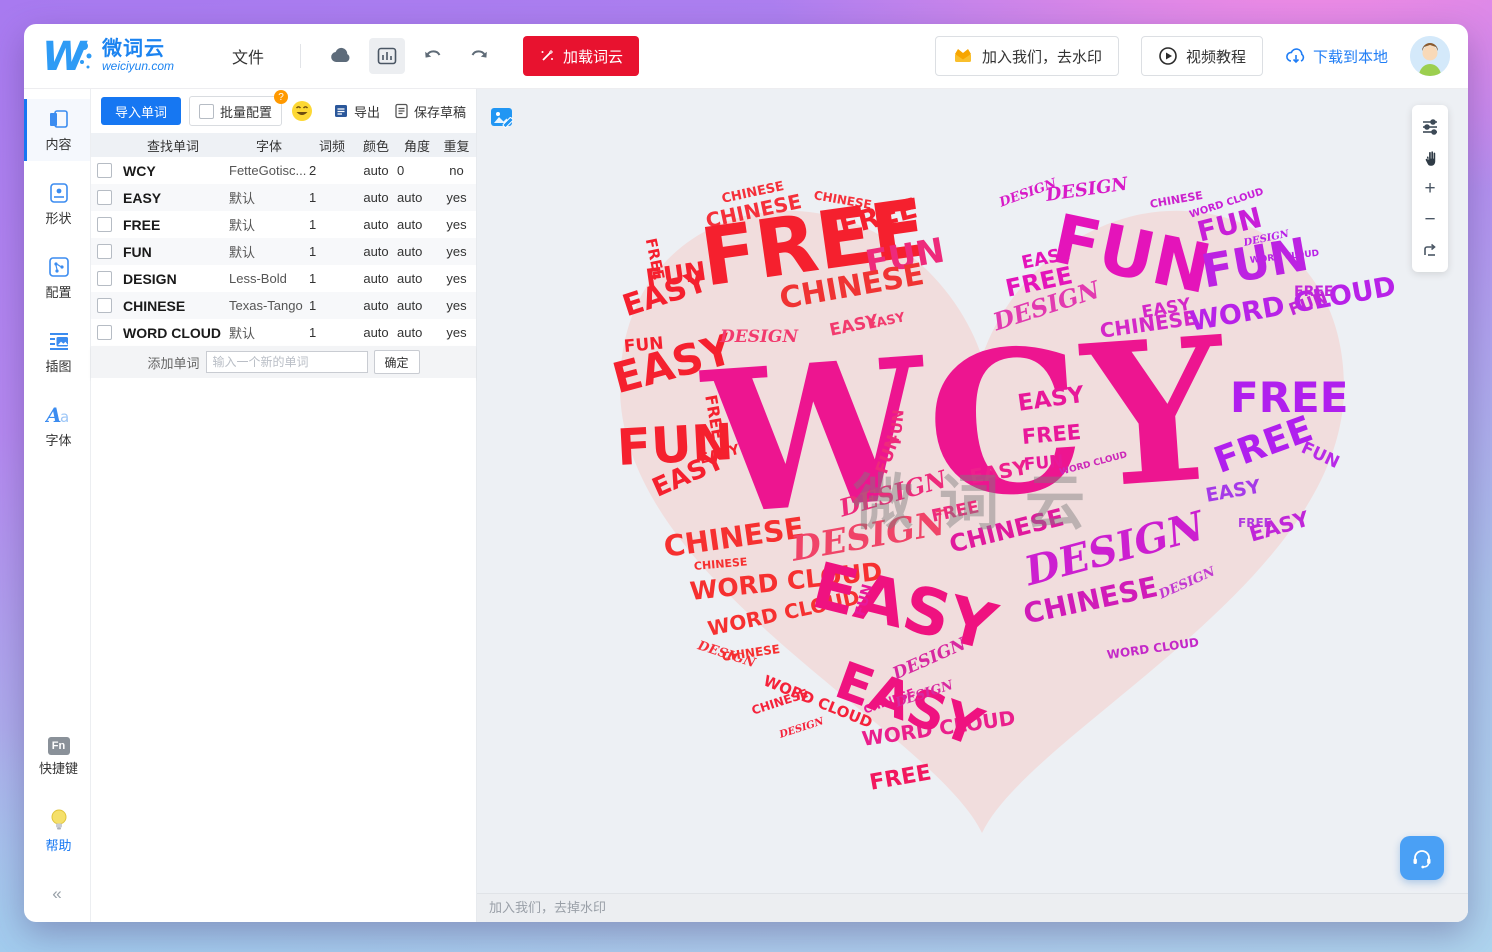 This screenshot has width=1492, height=952. What do you see at coordinates (207, 111) in the screenshot?
I see `batch-config-checkbox` at bounding box center [207, 111].